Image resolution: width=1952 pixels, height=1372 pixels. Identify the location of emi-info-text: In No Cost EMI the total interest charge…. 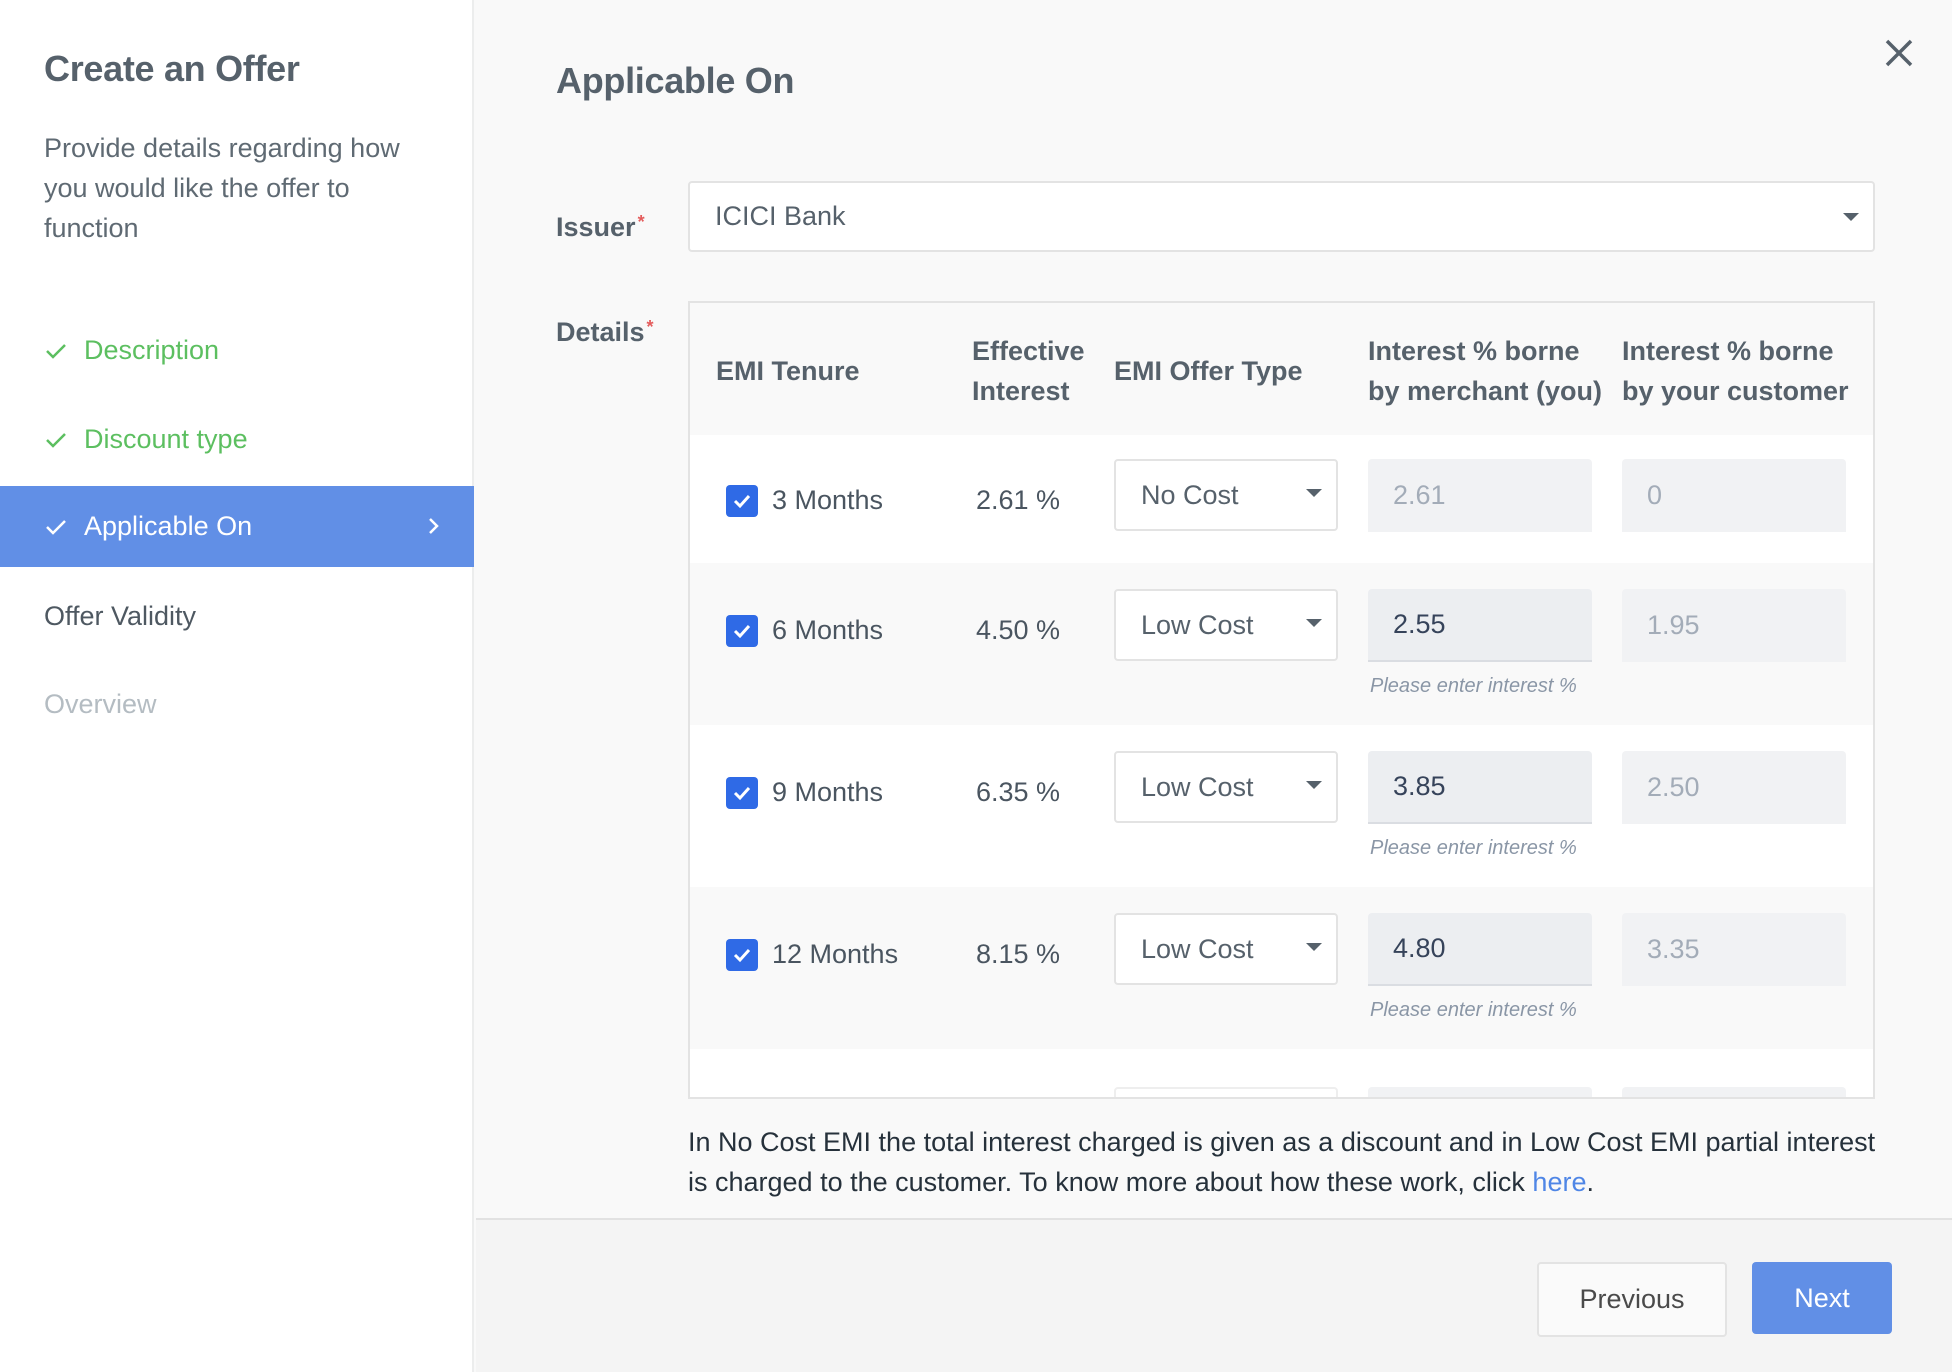
(1288, 1162).